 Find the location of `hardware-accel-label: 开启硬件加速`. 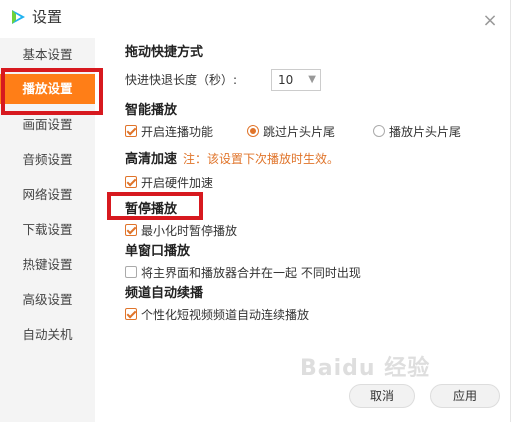

hardware-accel-label: 开启硬件加速 is located at coordinates (177, 183).